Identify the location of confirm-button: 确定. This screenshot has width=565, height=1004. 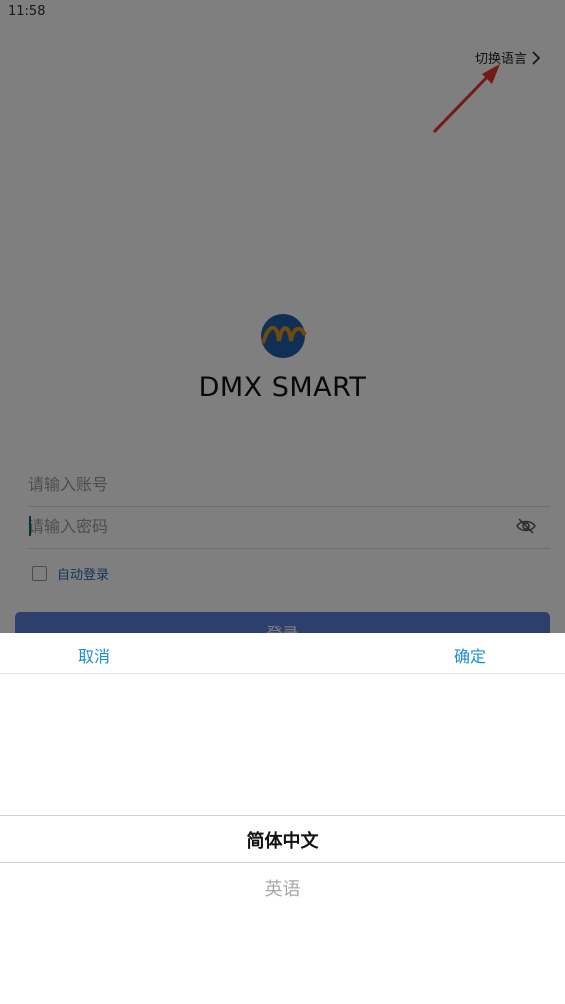
(470, 655).